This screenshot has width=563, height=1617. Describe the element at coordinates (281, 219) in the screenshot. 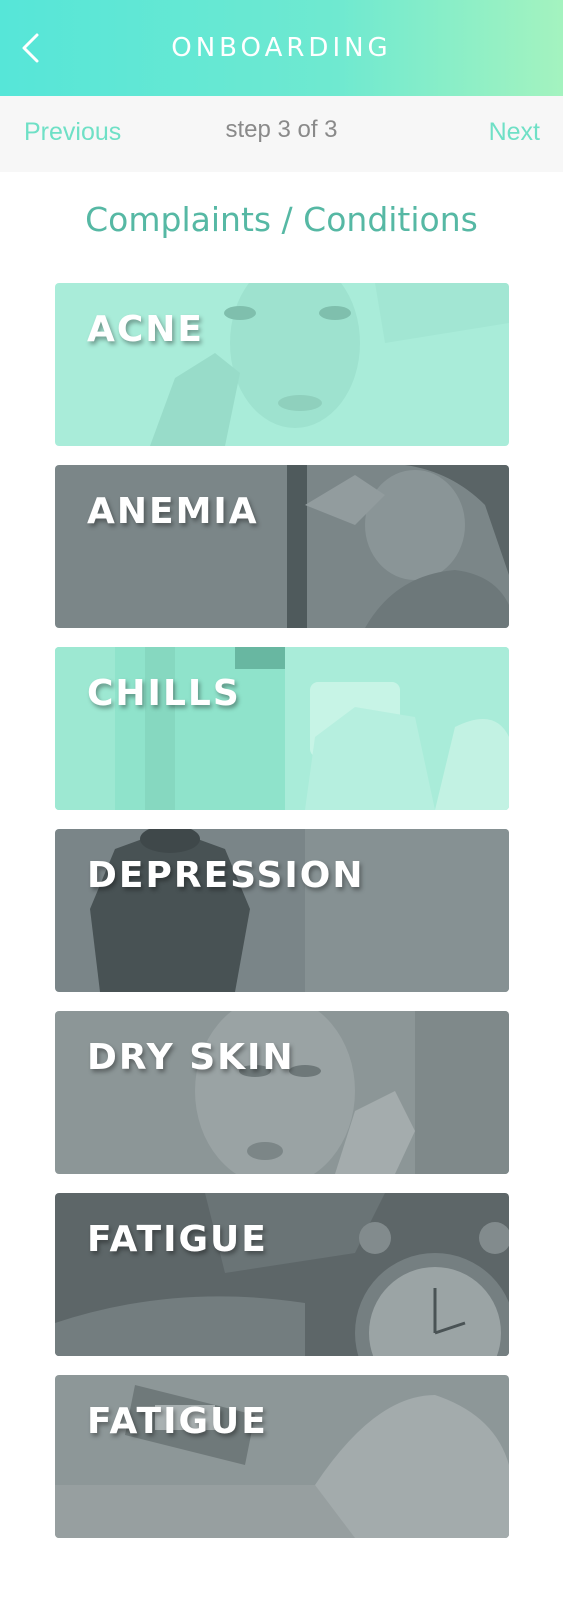

I see `section-title: Complaints / Conditions` at that location.